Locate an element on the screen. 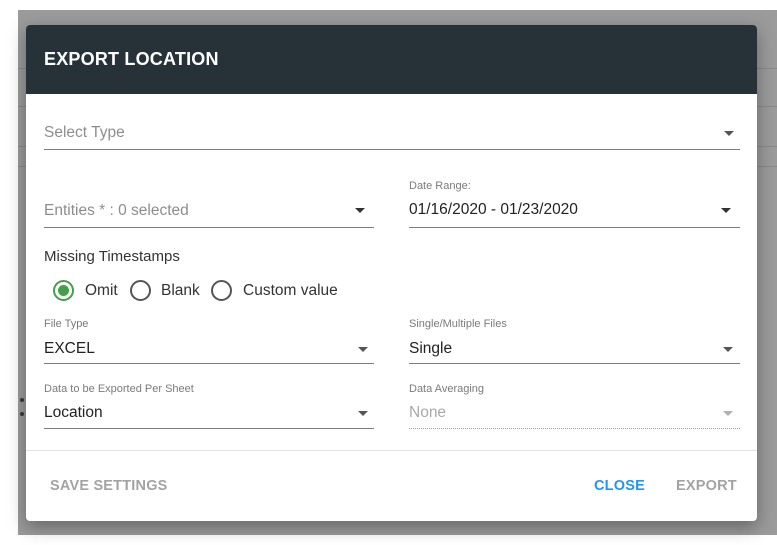 The width and height of the screenshot is (777, 545). radio-omit-label: Omit is located at coordinates (101, 291).